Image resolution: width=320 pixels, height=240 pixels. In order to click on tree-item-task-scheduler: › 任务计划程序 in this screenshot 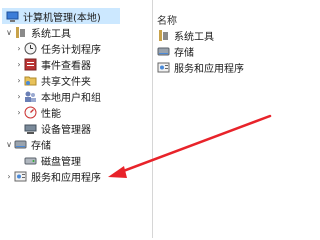, I will do `click(57, 48)`.